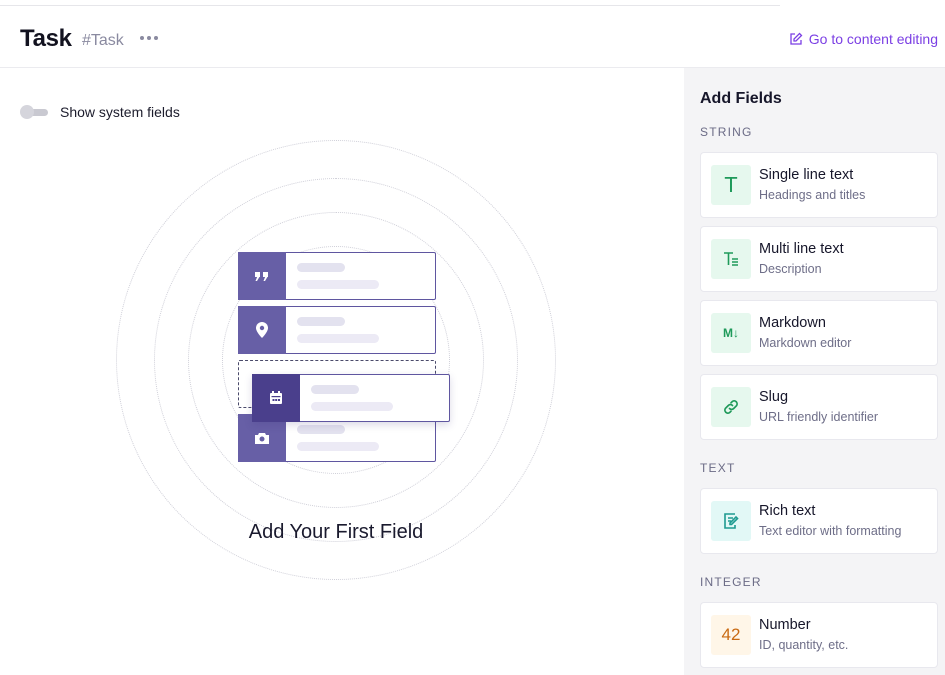 The height and width of the screenshot is (675, 945). What do you see at coordinates (819, 333) in the screenshot?
I see `field-markdown: M↓ Markdown Markdown editor` at bounding box center [819, 333].